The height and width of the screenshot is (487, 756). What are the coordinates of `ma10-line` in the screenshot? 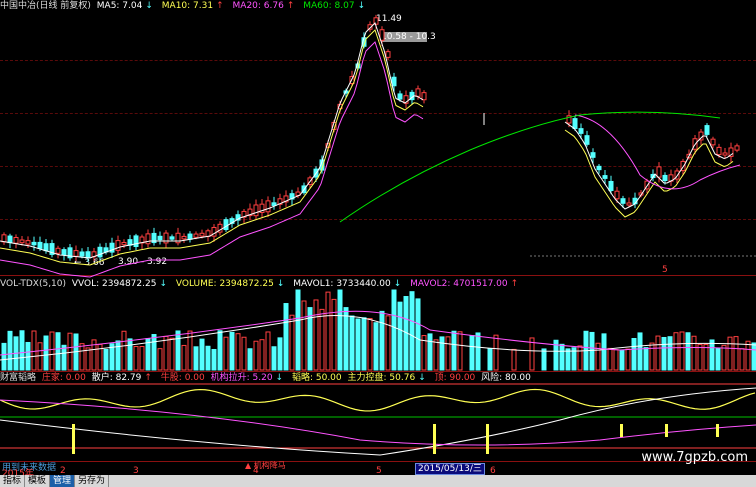 It's located at (649, 173).